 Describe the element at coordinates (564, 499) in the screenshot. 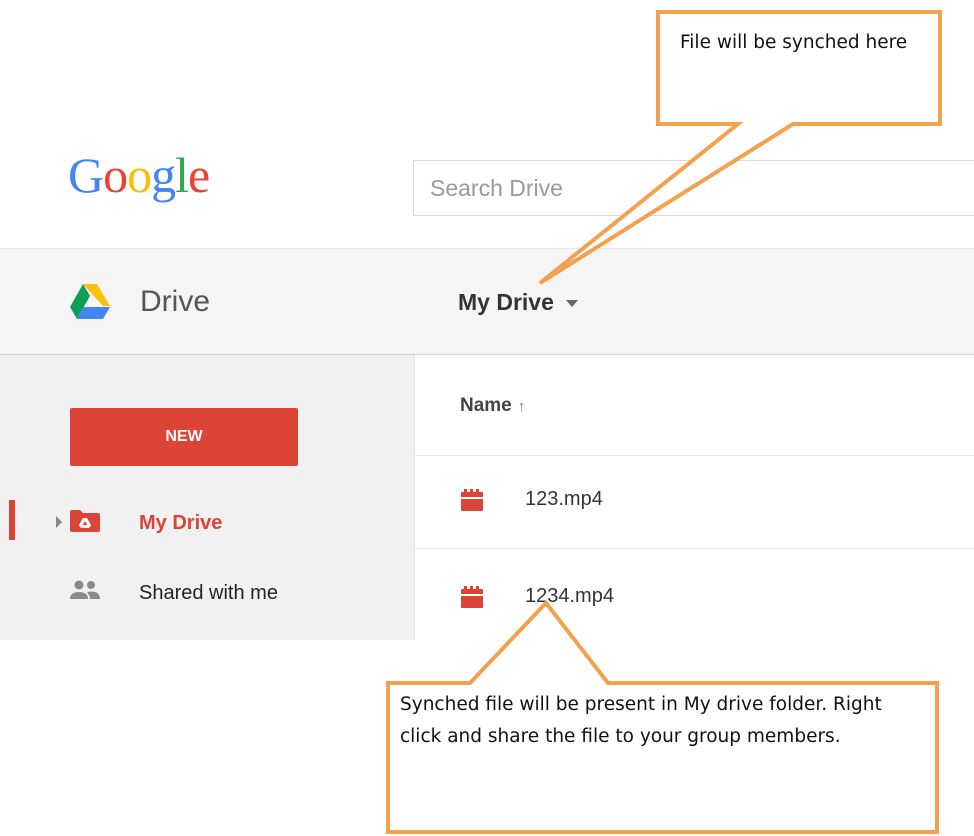

I see `file-name: 123.mp4` at that location.